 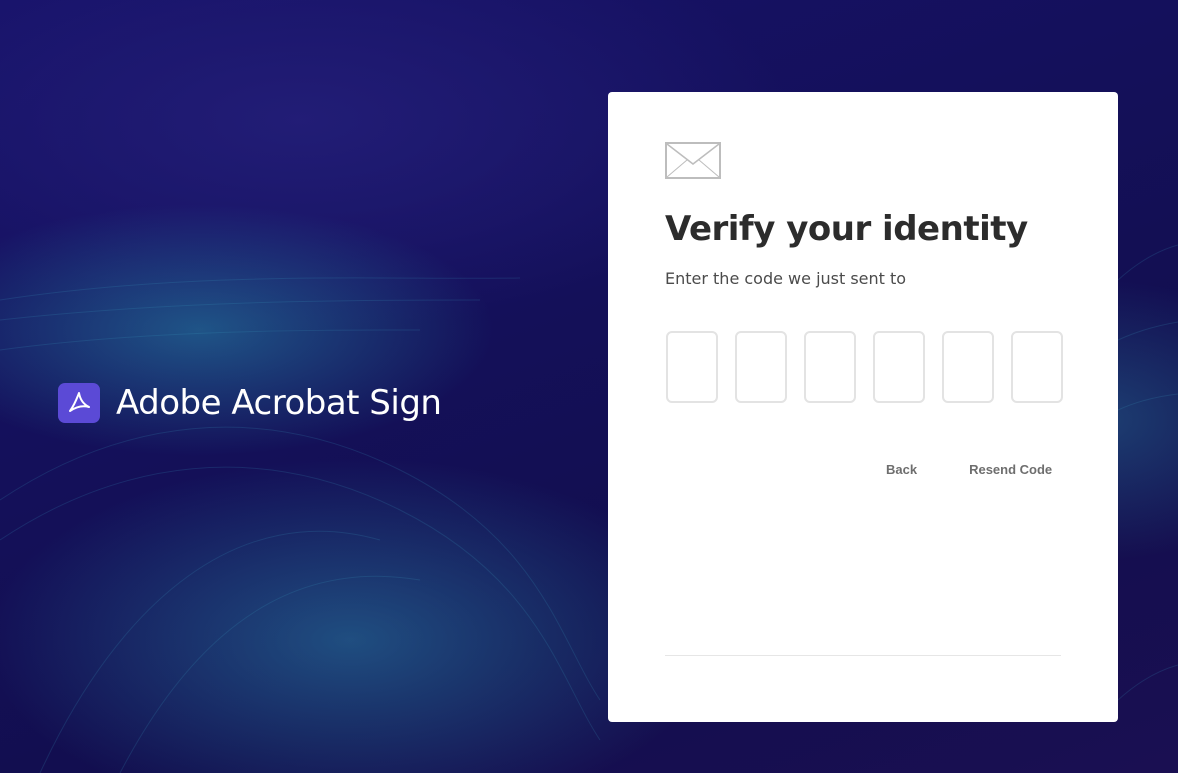 I want to click on page-title: Verify your identity, so click(x=846, y=229).